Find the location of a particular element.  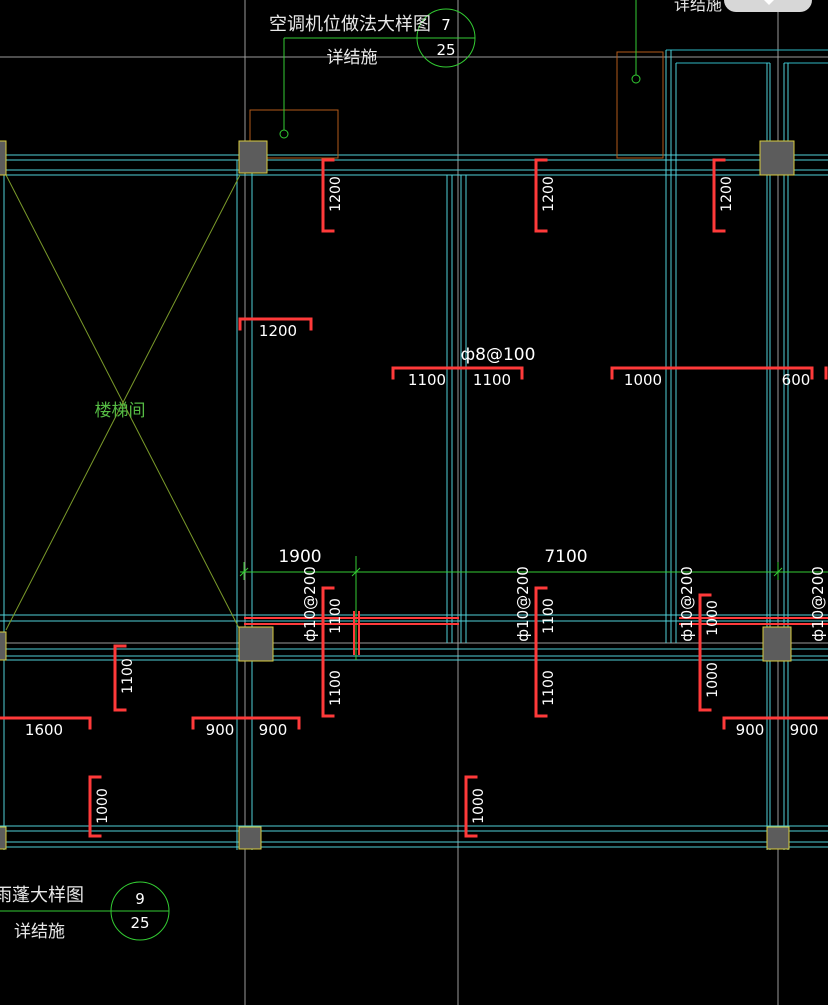

len-h2a: 1100 is located at coordinates (427, 380).